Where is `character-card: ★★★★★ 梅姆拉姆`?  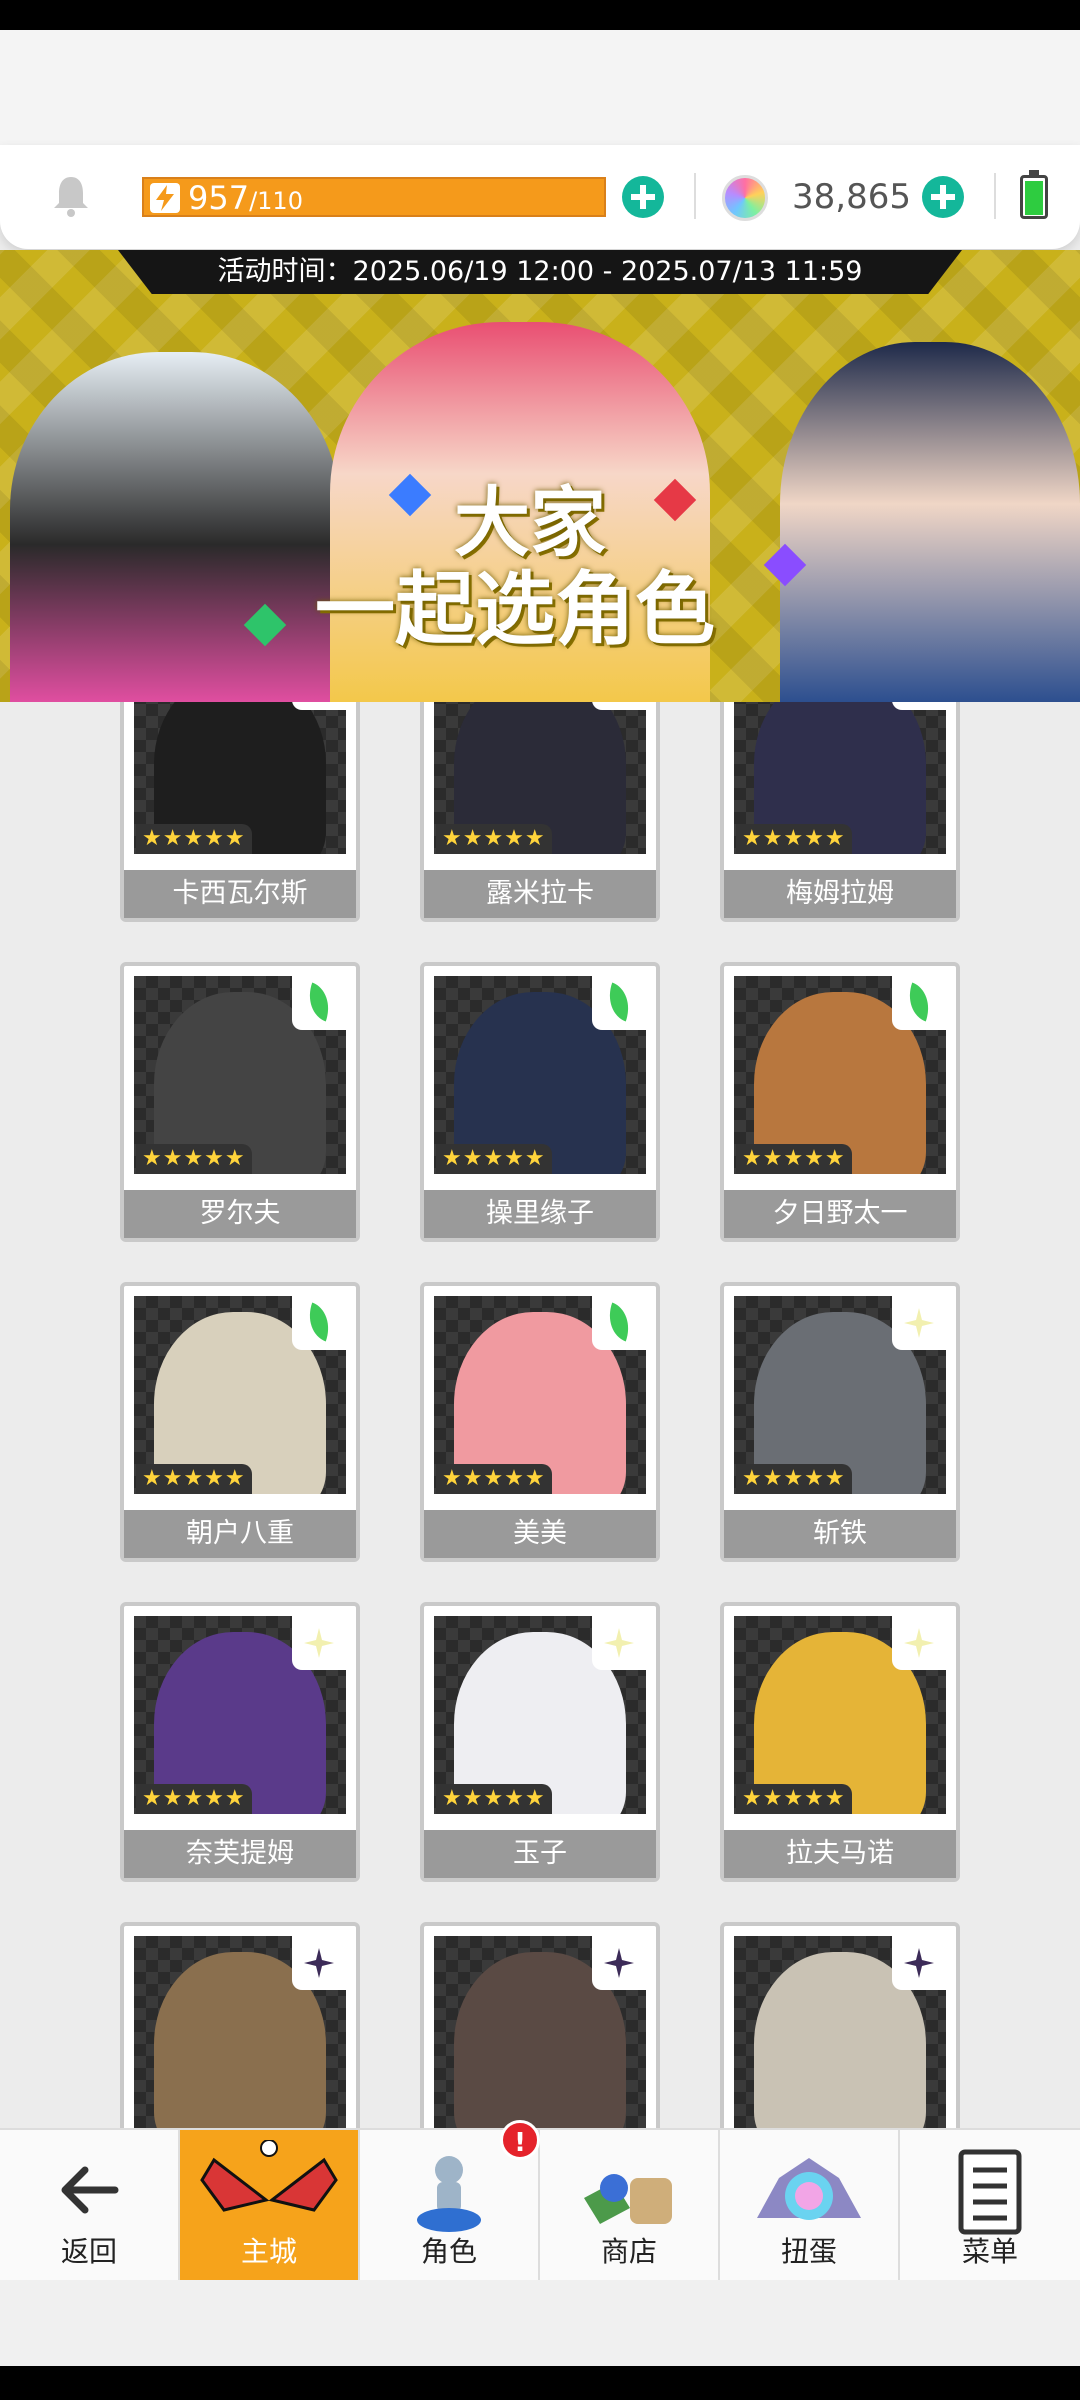
character-card: ★★★★★ 梅姆拉姆 is located at coordinates (840, 812).